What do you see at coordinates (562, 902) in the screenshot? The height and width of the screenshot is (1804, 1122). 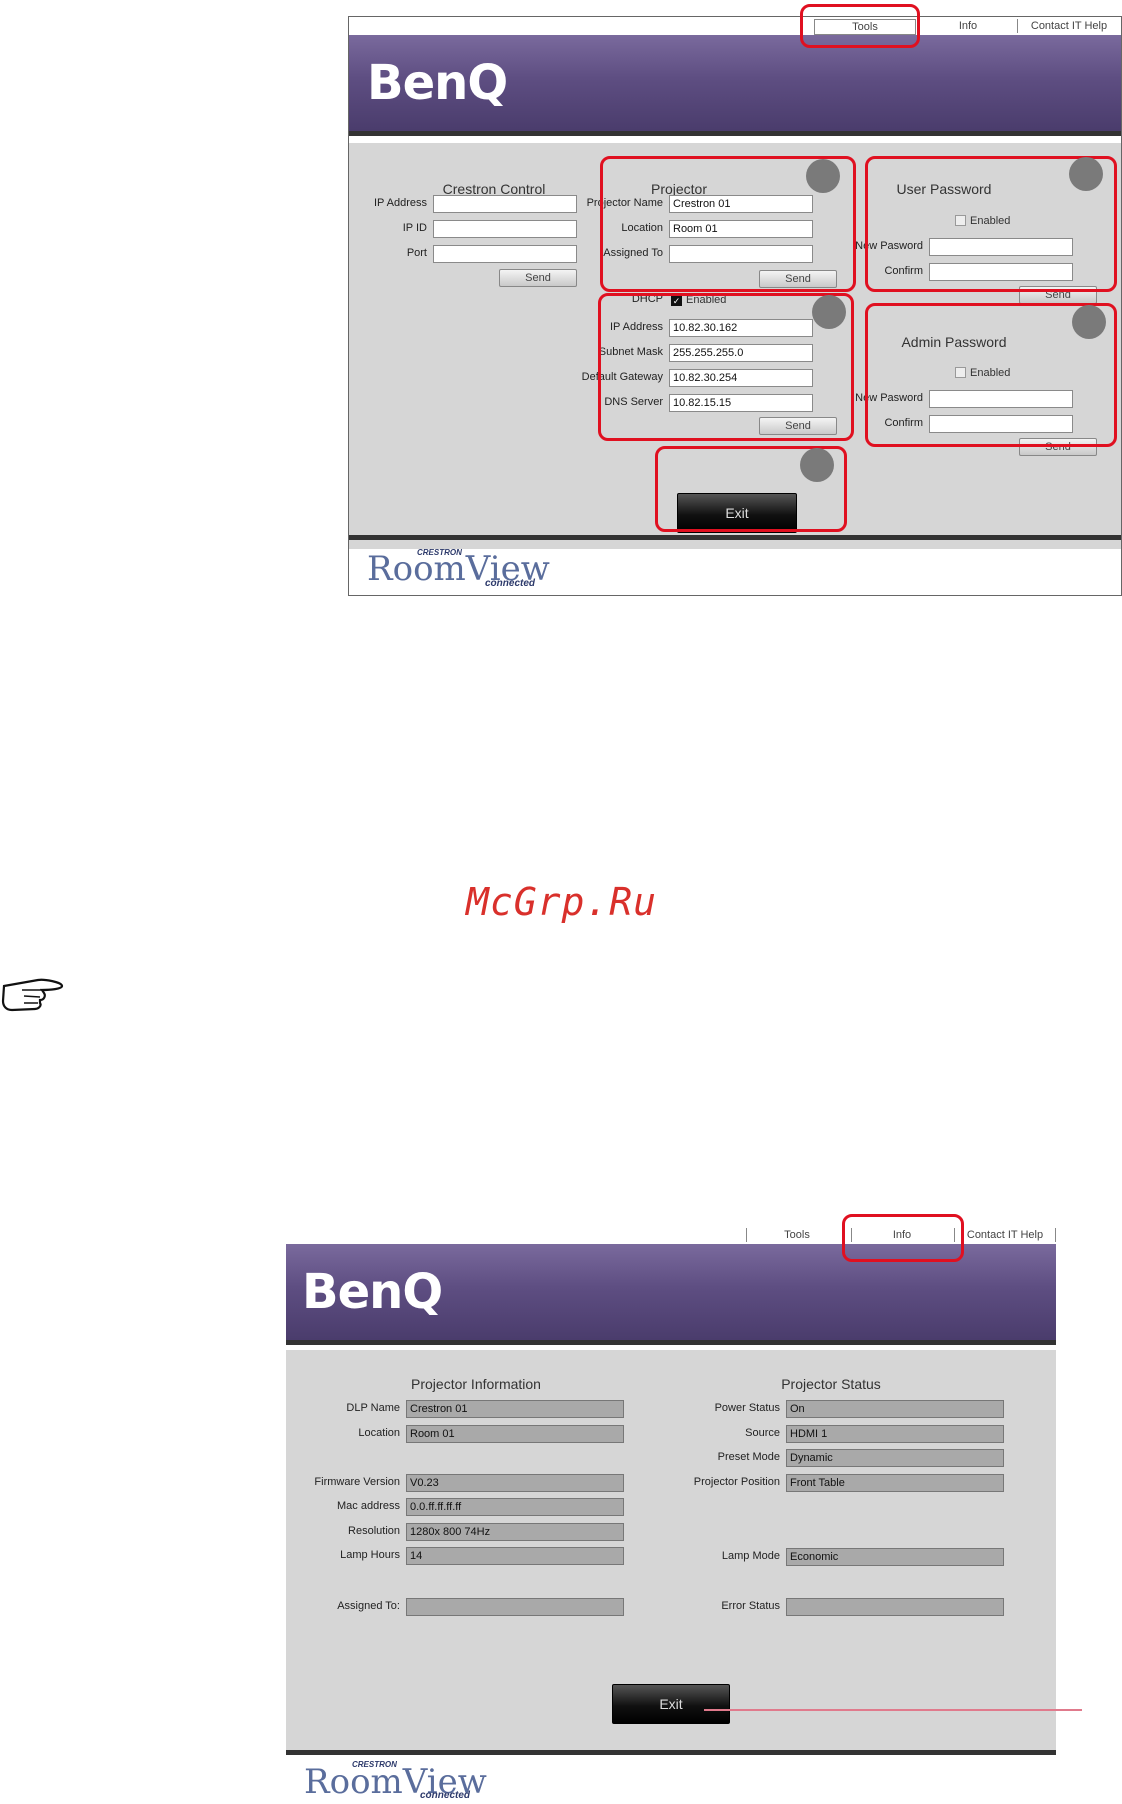 I see `watermark-text: McGrp.Ru` at bounding box center [562, 902].